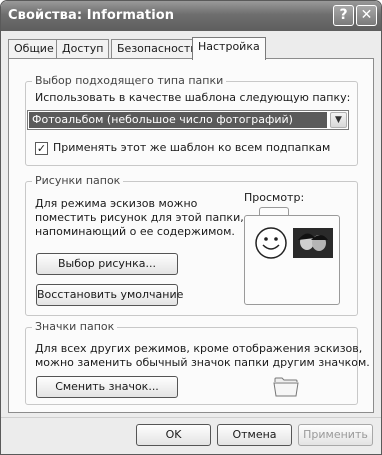 This screenshot has width=382, height=455. I want to click on checkmark-icon: ✓, so click(41, 148).